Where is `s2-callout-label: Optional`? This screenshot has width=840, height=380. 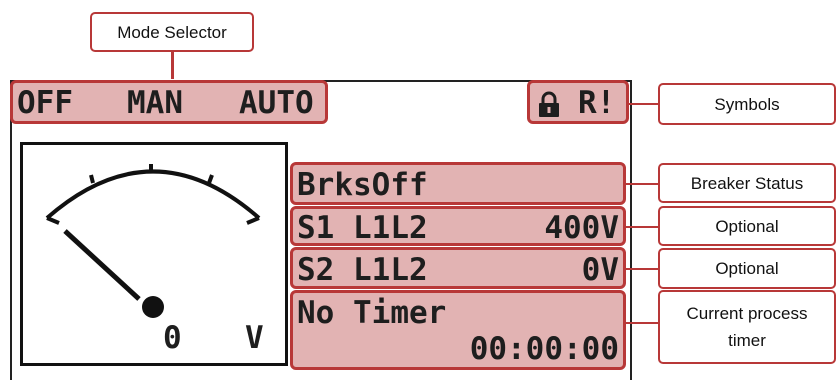 s2-callout-label: Optional is located at coordinates (747, 268).